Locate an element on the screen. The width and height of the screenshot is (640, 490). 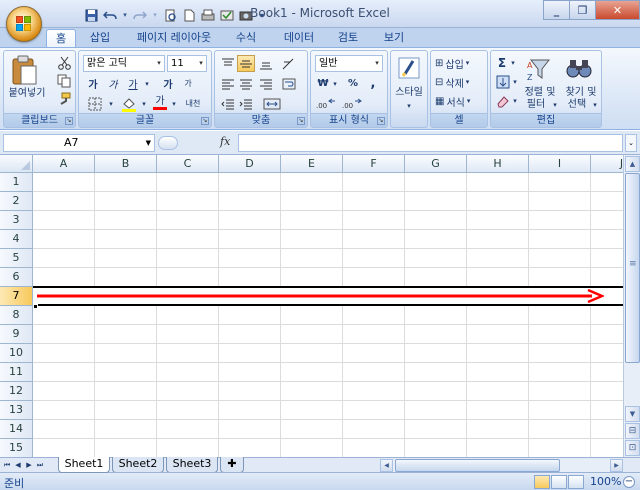
insert-function-button: fx is located at coordinates (225, 141).